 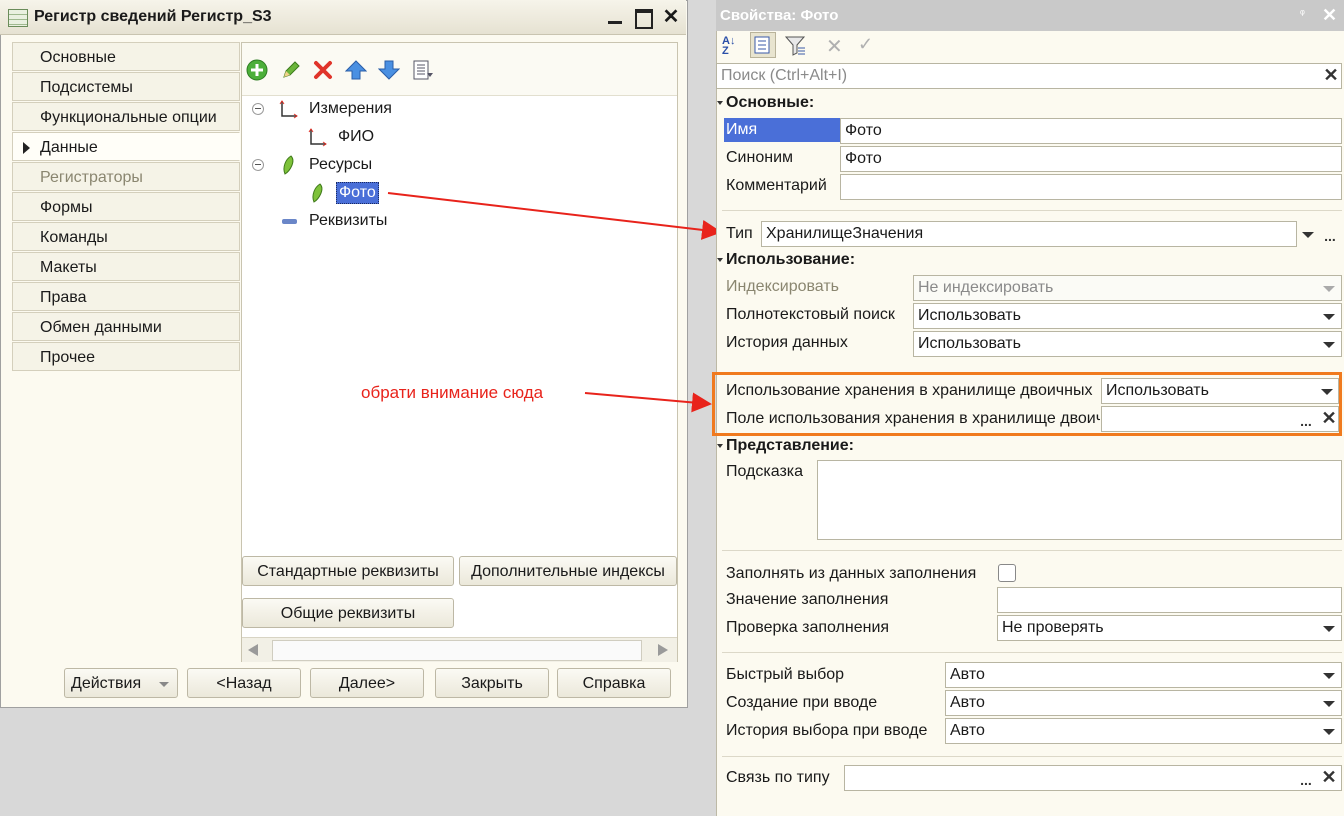 What do you see at coordinates (802, 702) in the screenshot?
I see `create-on-input-label: Создание при вводе` at bounding box center [802, 702].